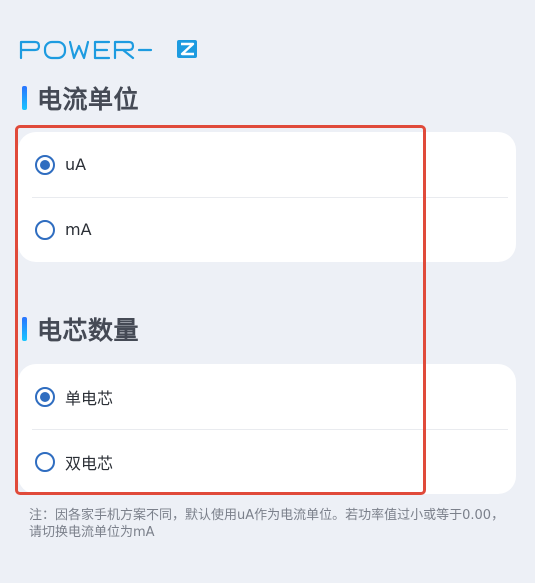  Describe the element at coordinates (267, 396) in the screenshot. I see `option-single-cell: 单电芯` at that location.